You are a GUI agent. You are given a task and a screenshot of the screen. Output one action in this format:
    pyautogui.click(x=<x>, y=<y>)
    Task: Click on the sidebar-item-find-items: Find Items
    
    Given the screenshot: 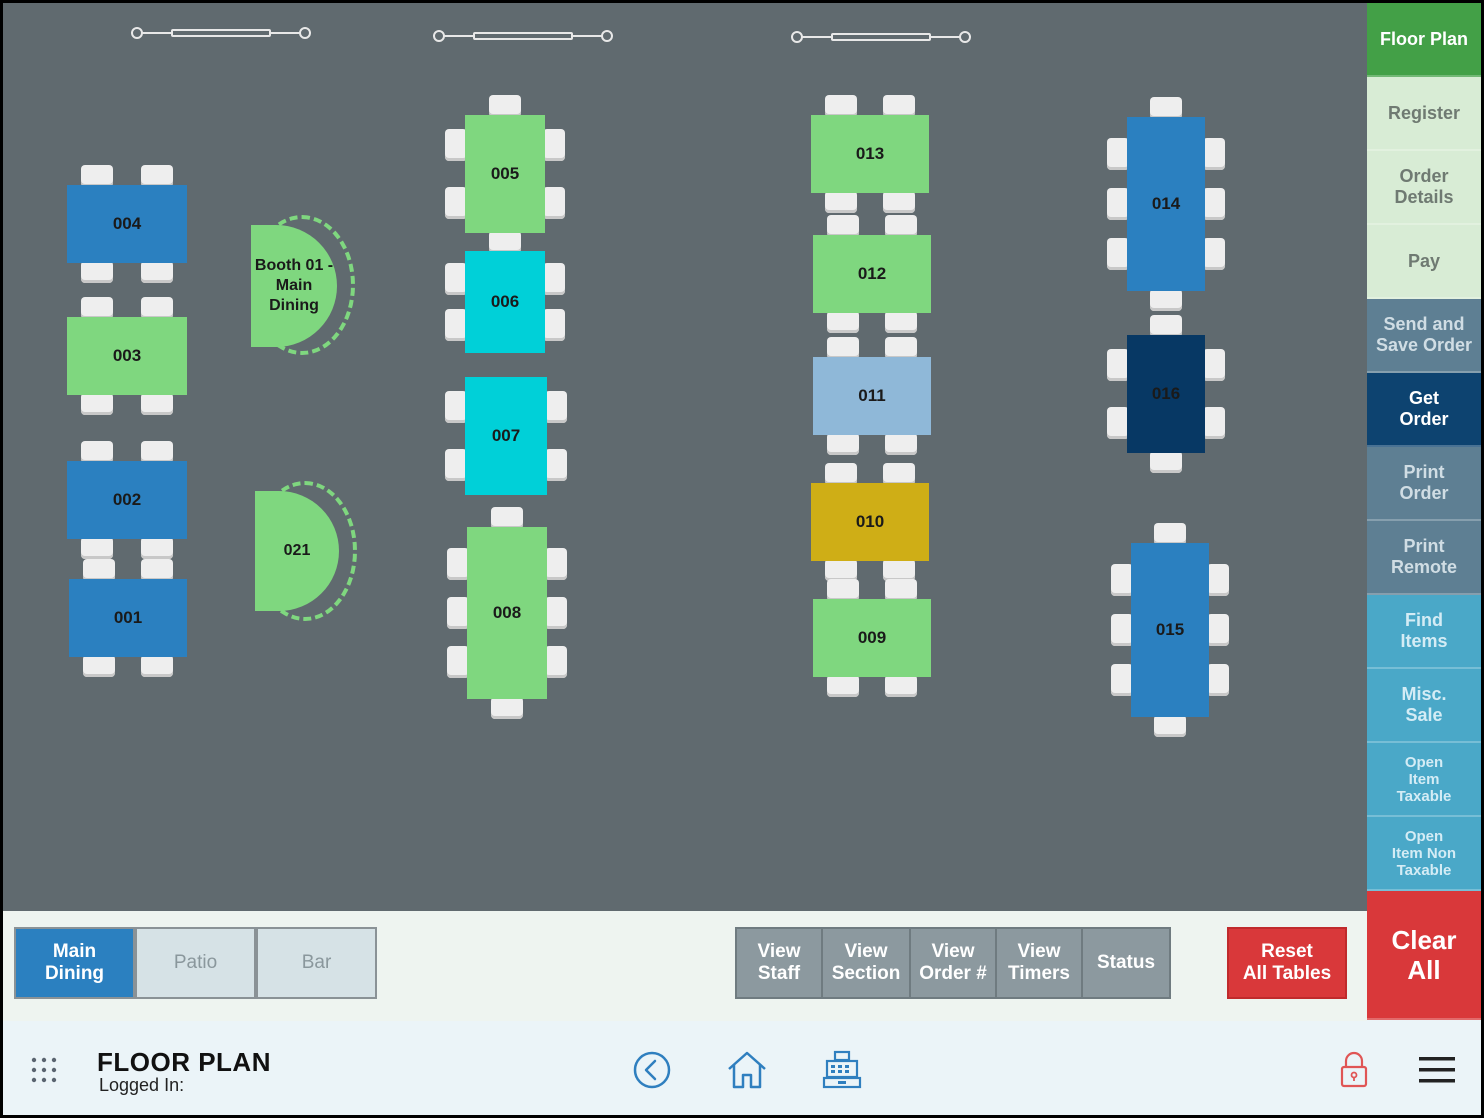 What is the action you would take?
    pyautogui.click(x=1424, y=632)
    